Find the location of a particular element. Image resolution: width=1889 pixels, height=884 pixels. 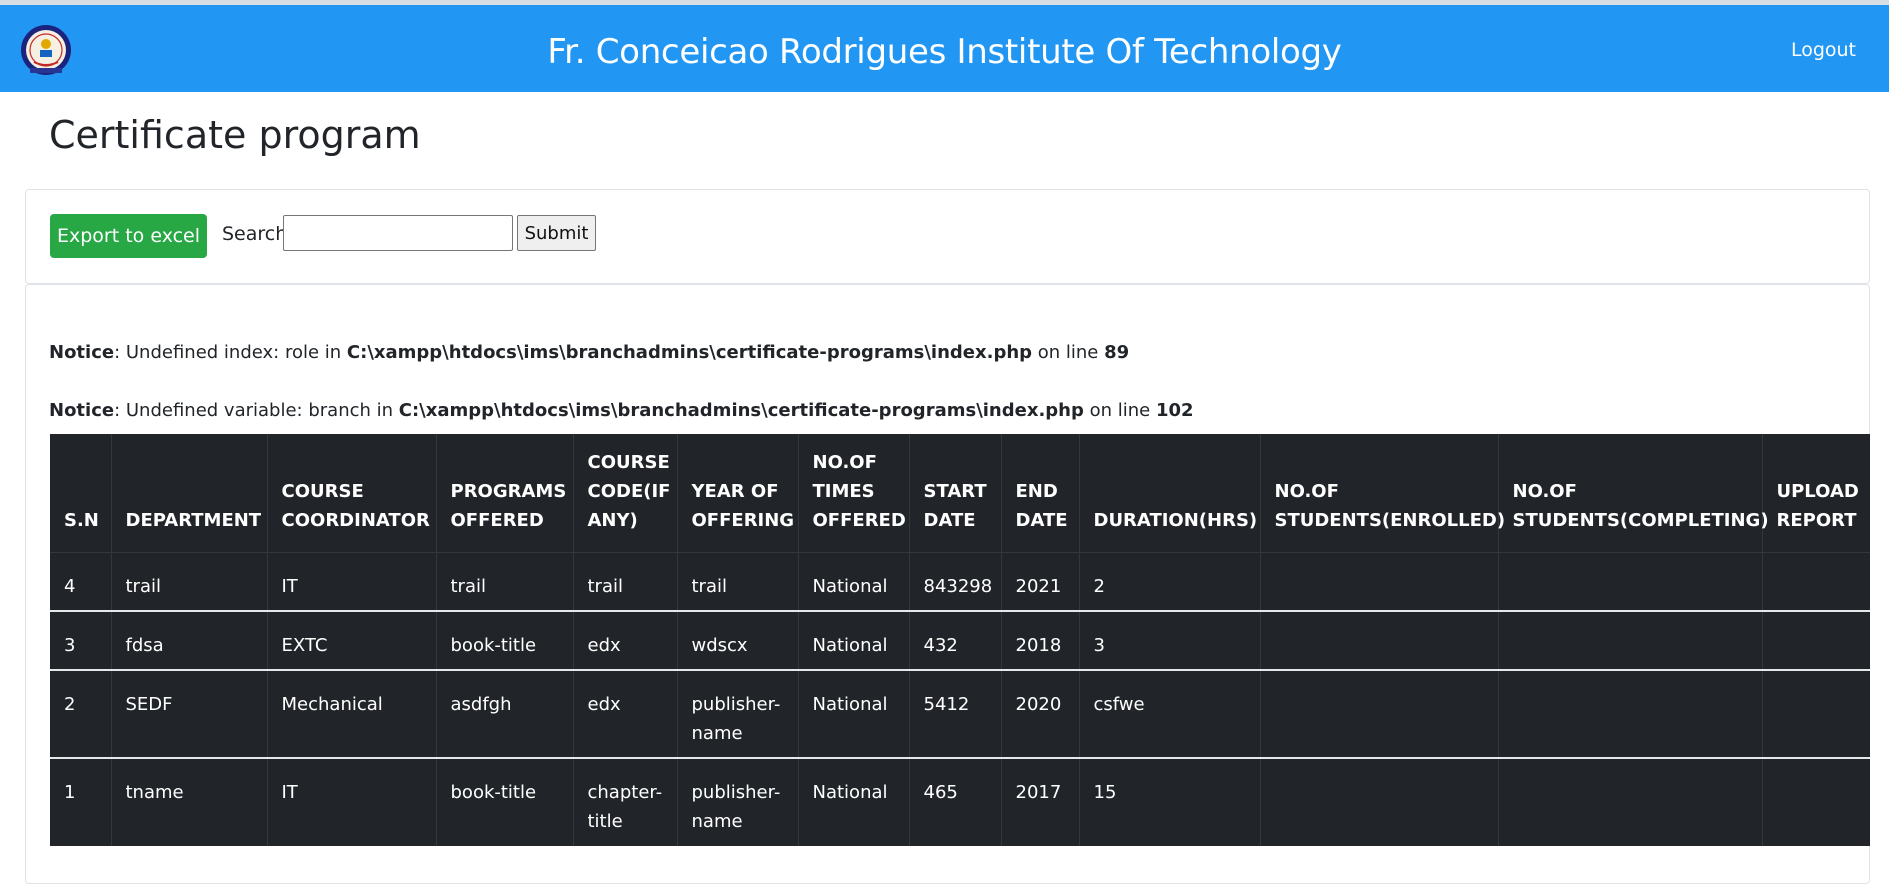

table-cell: 1 is located at coordinates (80, 801).